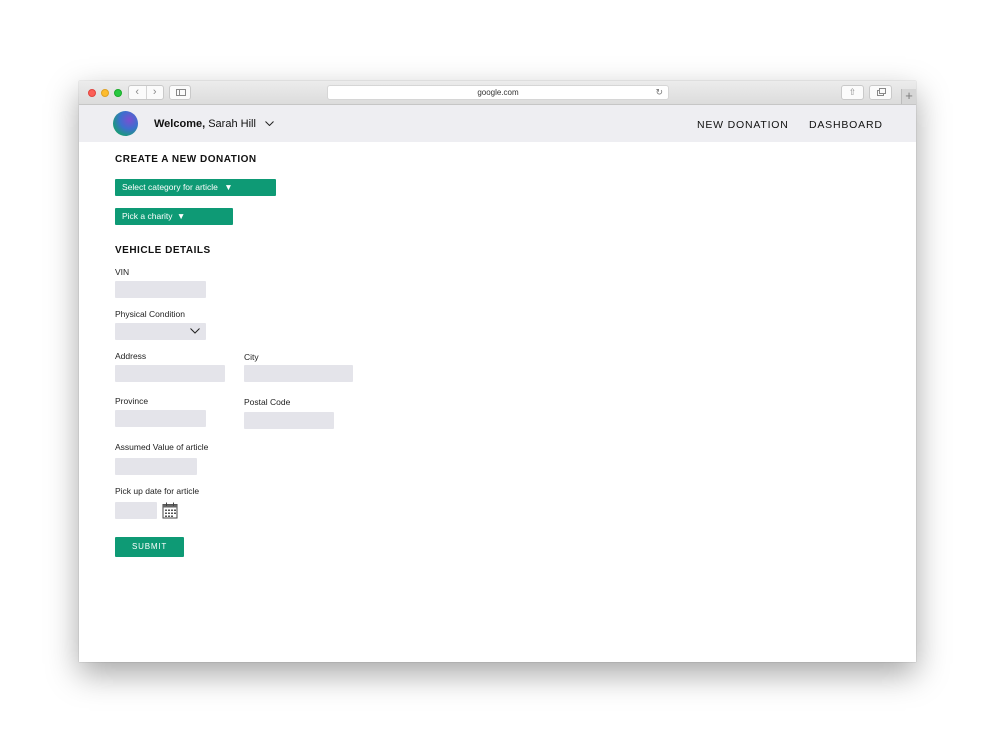  What do you see at coordinates (228, 187) in the screenshot?
I see `category-dropdown-arrow-icon: ▼` at bounding box center [228, 187].